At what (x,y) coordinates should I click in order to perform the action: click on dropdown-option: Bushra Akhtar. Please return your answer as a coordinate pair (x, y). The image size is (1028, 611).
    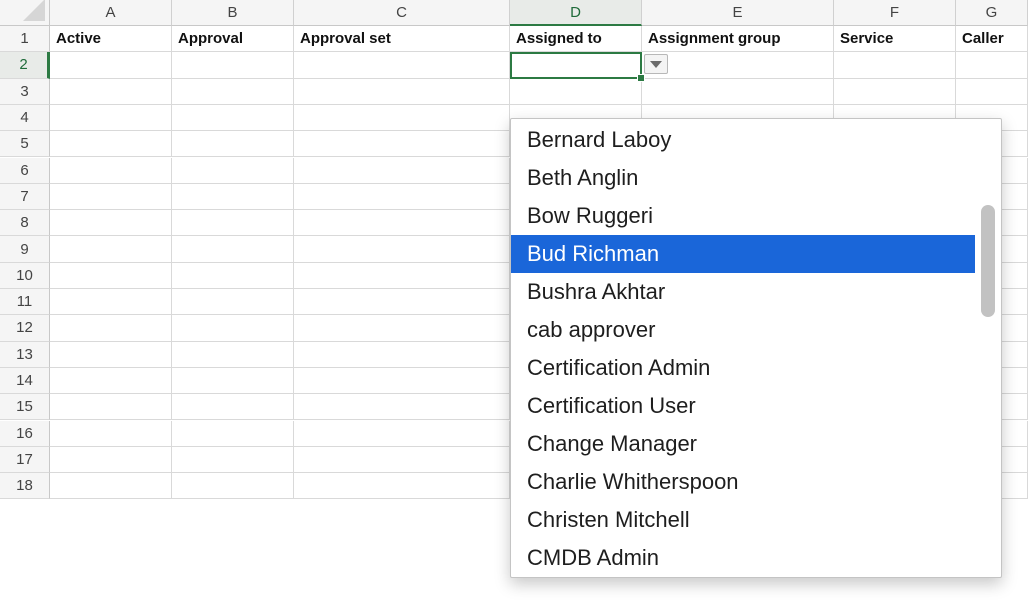
    Looking at the image, I should click on (743, 292).